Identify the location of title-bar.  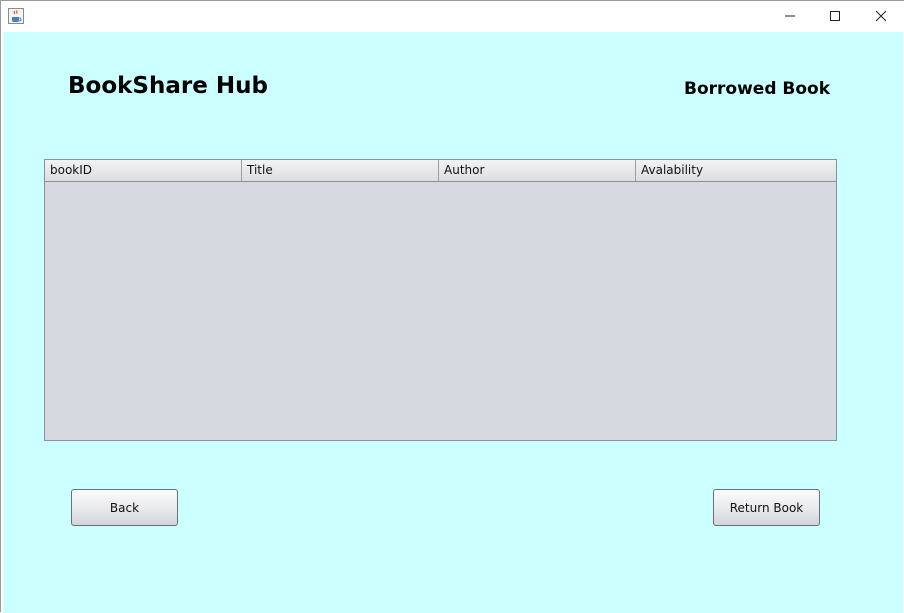
(452, 16).